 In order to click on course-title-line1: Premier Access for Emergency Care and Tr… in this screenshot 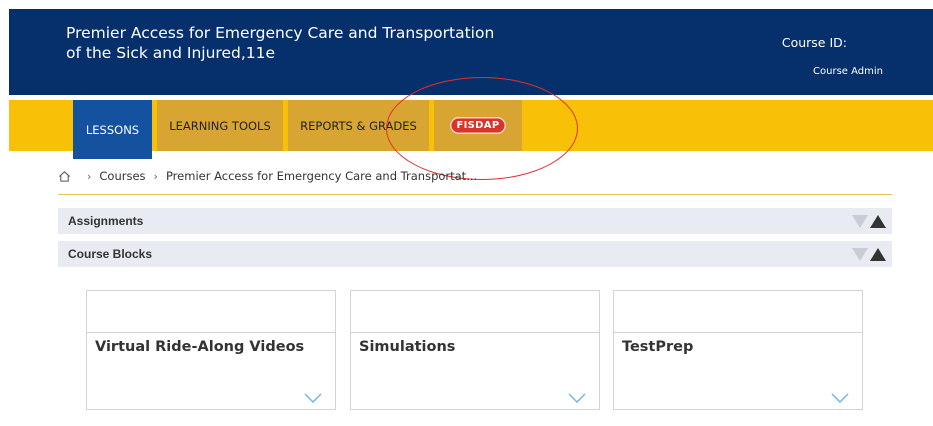, I will do `click(280, 33)`.